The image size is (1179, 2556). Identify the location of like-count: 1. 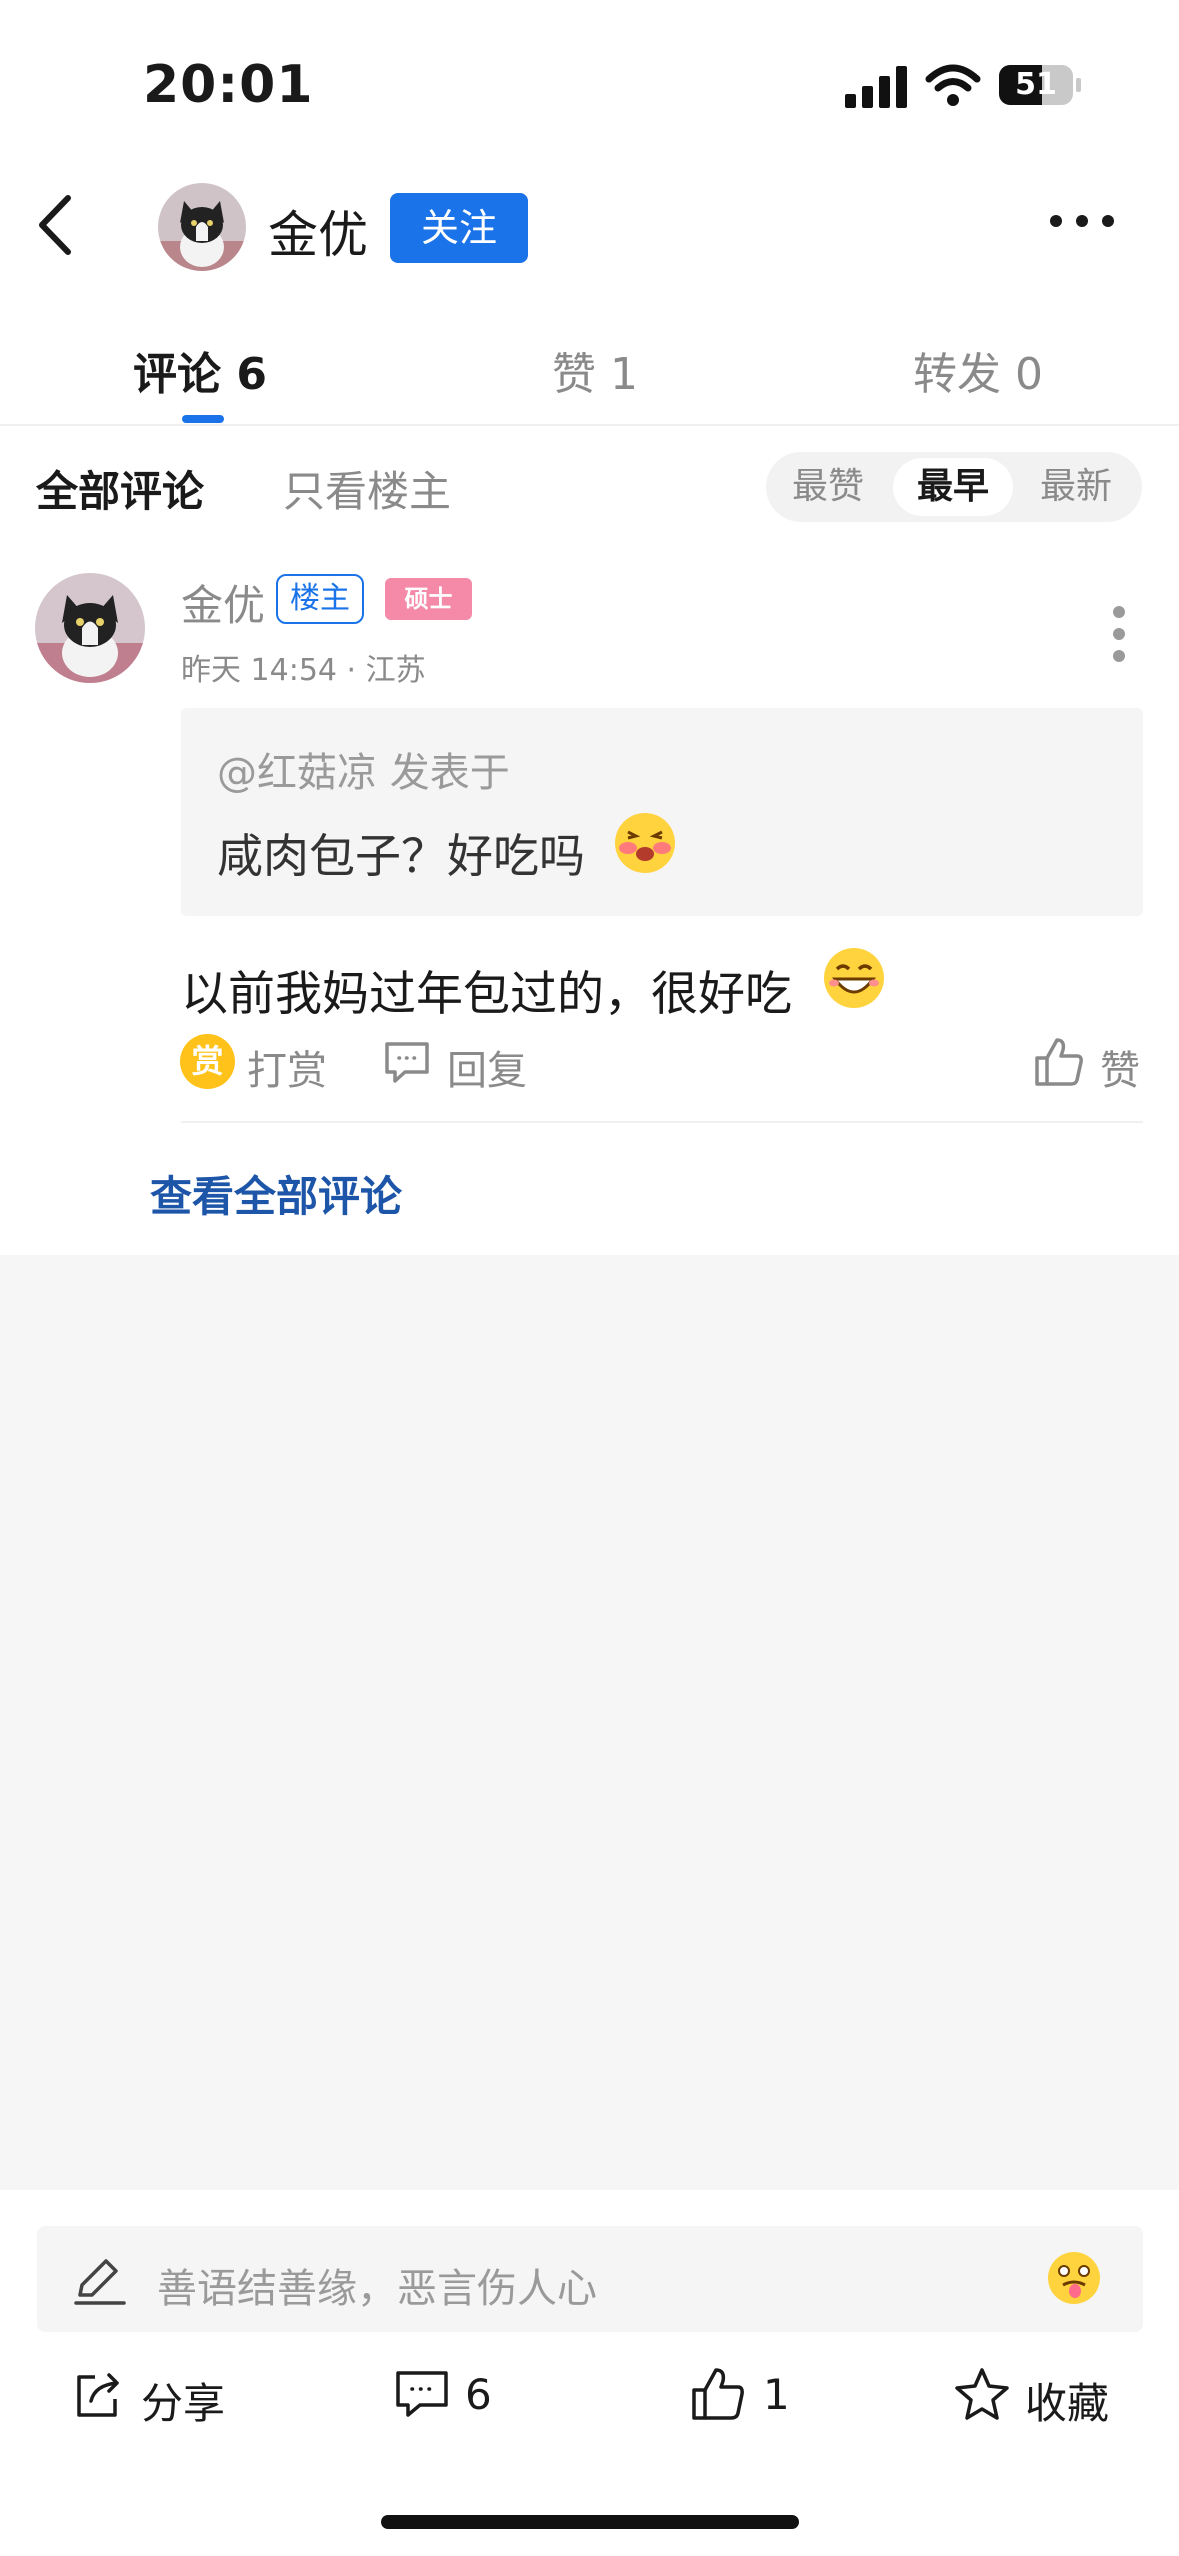
(776, 2394).